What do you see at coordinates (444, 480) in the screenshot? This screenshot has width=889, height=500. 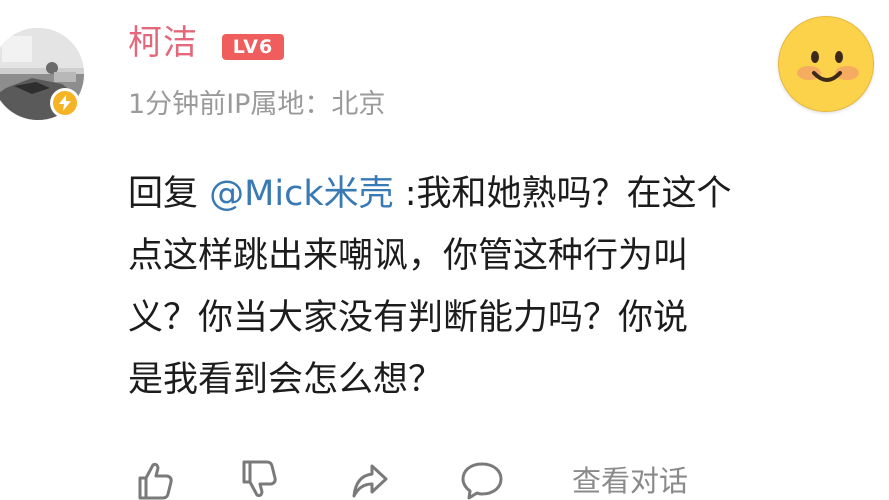 I see `action-bar: 查看对话` at bounding box center [444, 480].